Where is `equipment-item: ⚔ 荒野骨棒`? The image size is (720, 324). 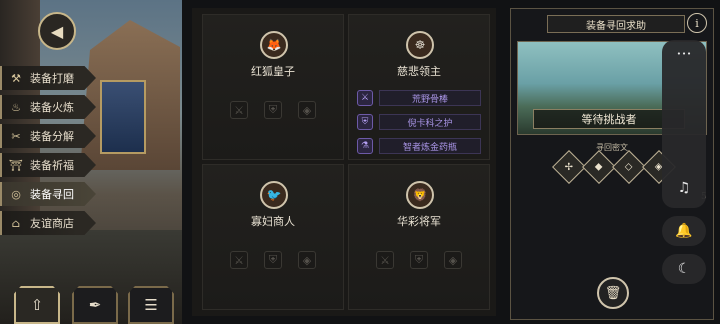 equipment-item: ⚔ 荒野骨棒 is located at coordinates (419, 98).